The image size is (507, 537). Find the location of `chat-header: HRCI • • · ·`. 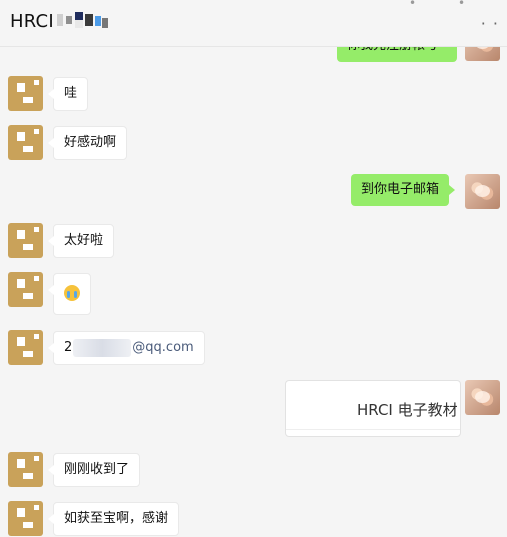

chat-header: HRCI • • · · is located at coordinates (253, 23).